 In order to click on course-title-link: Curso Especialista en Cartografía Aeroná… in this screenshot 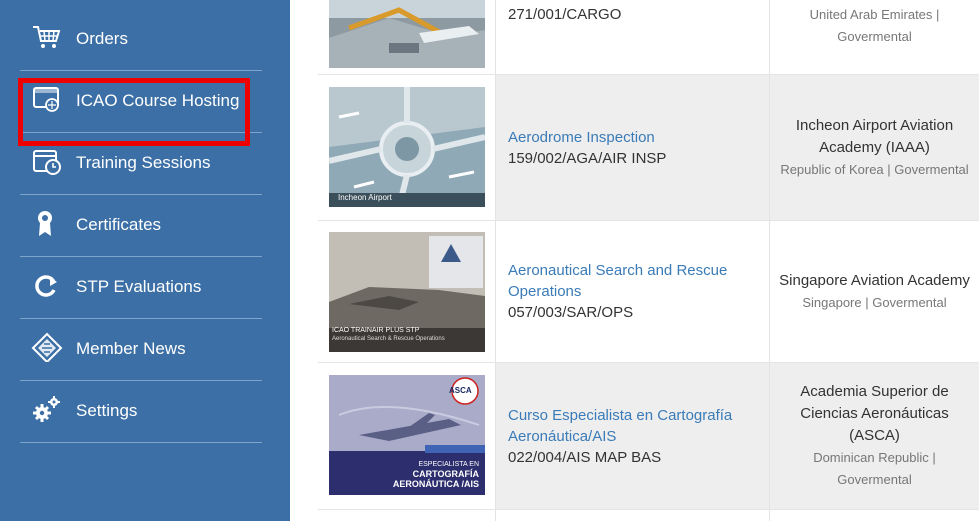, I will do `click(634, 426)`.